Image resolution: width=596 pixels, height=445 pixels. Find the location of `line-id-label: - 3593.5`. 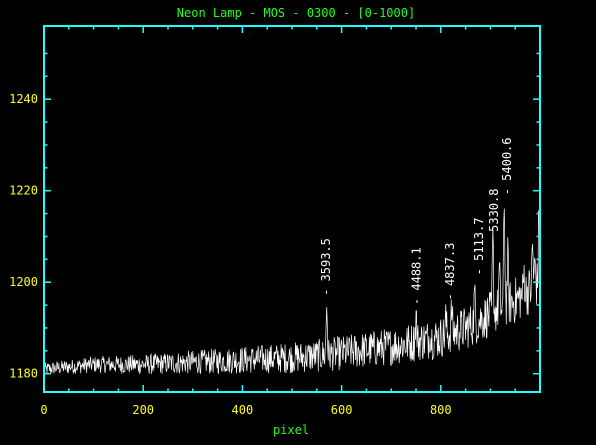

line-id-label: - 3593.5 is located at coordinates (326, 267).